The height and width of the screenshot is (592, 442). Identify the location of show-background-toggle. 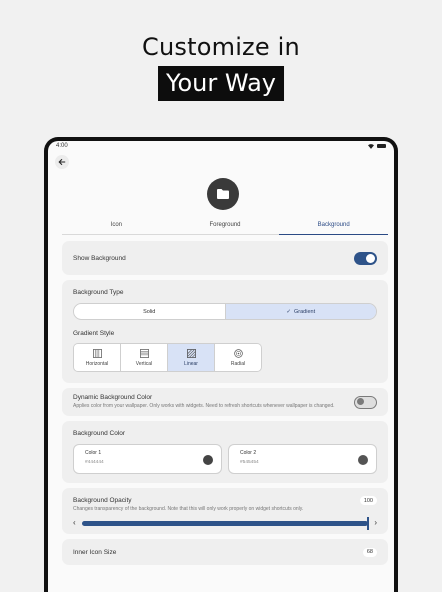
(365, 258).